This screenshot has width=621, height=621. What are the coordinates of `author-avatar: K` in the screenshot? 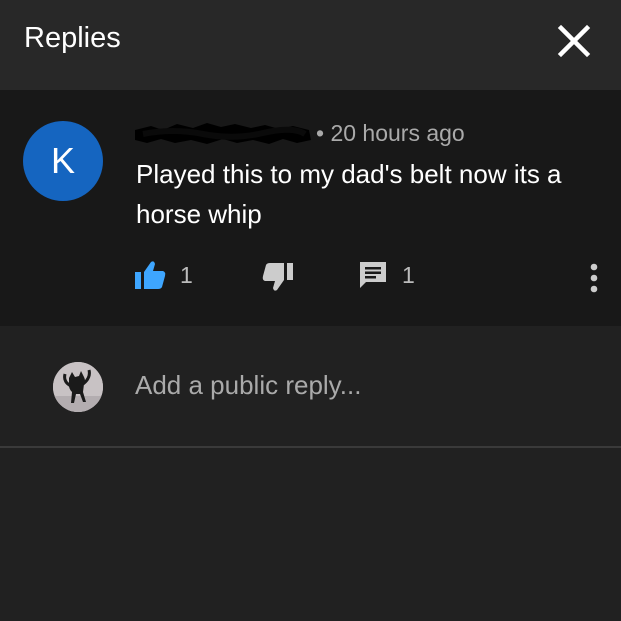 It's located at (63, 161).